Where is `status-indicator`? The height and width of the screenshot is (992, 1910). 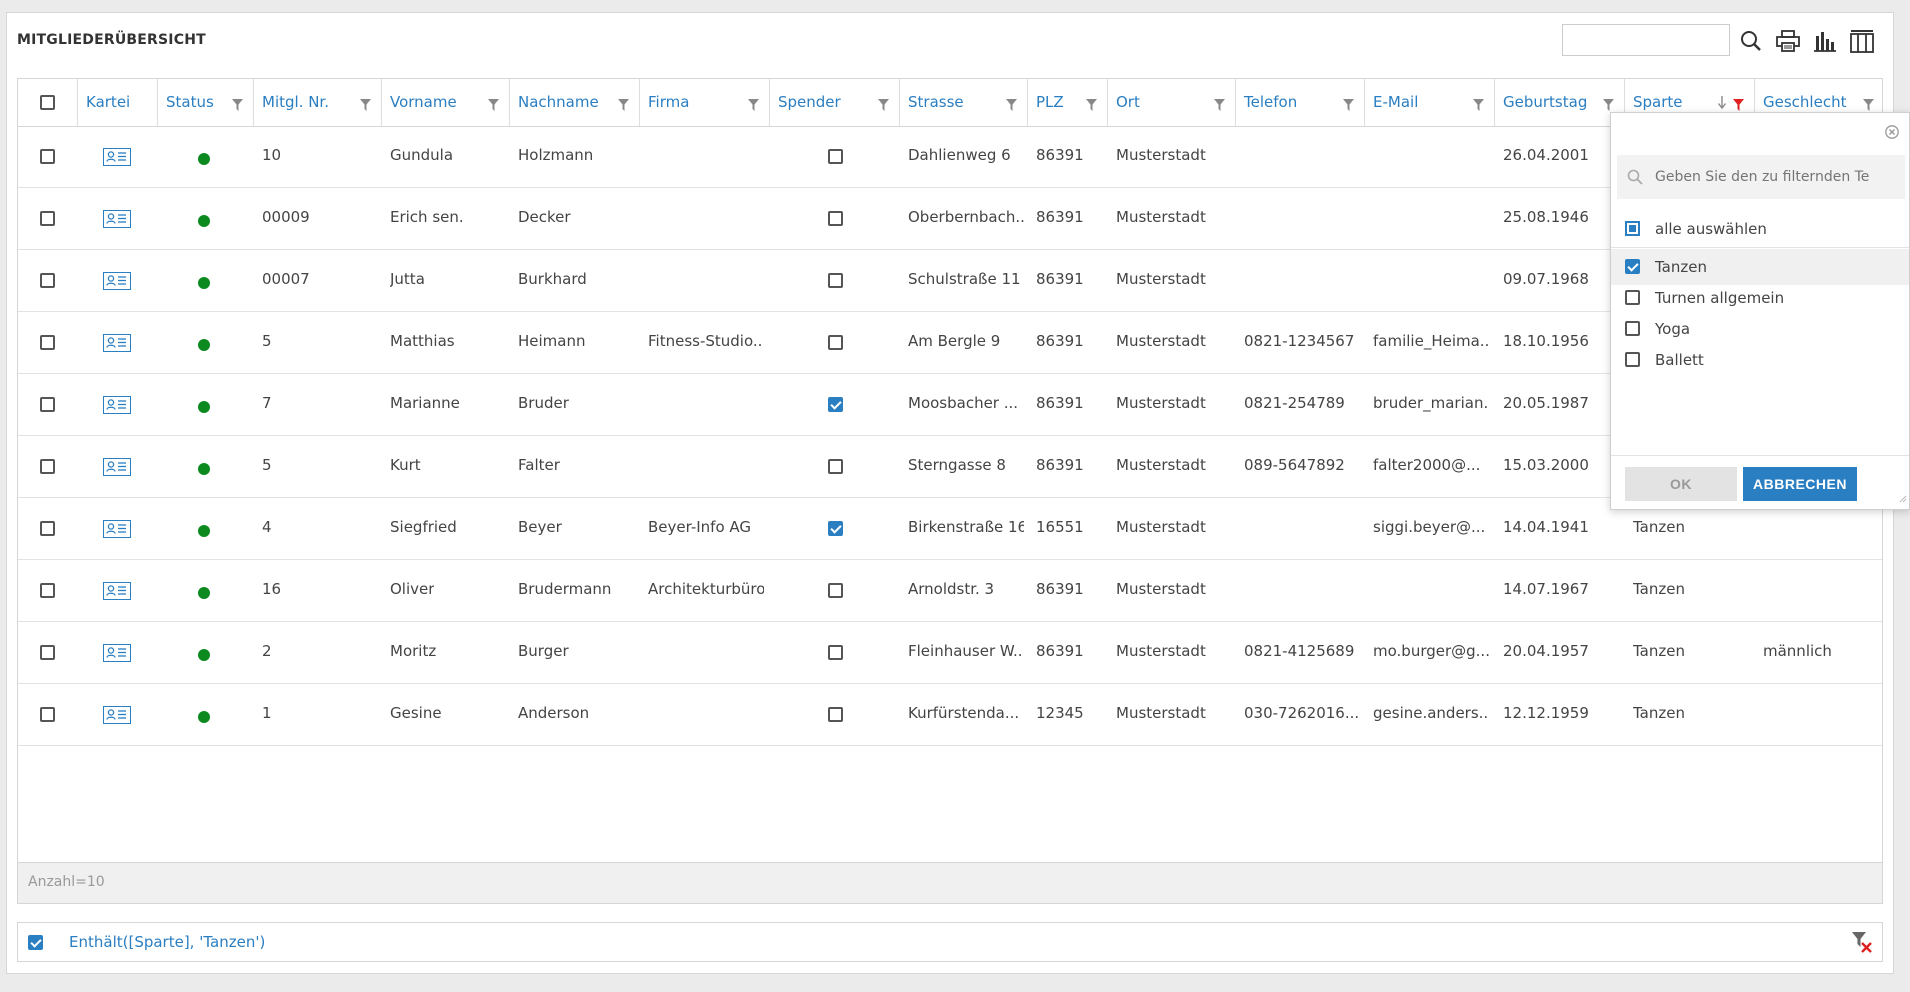 status-indicator is located at coordinates (204, 159).